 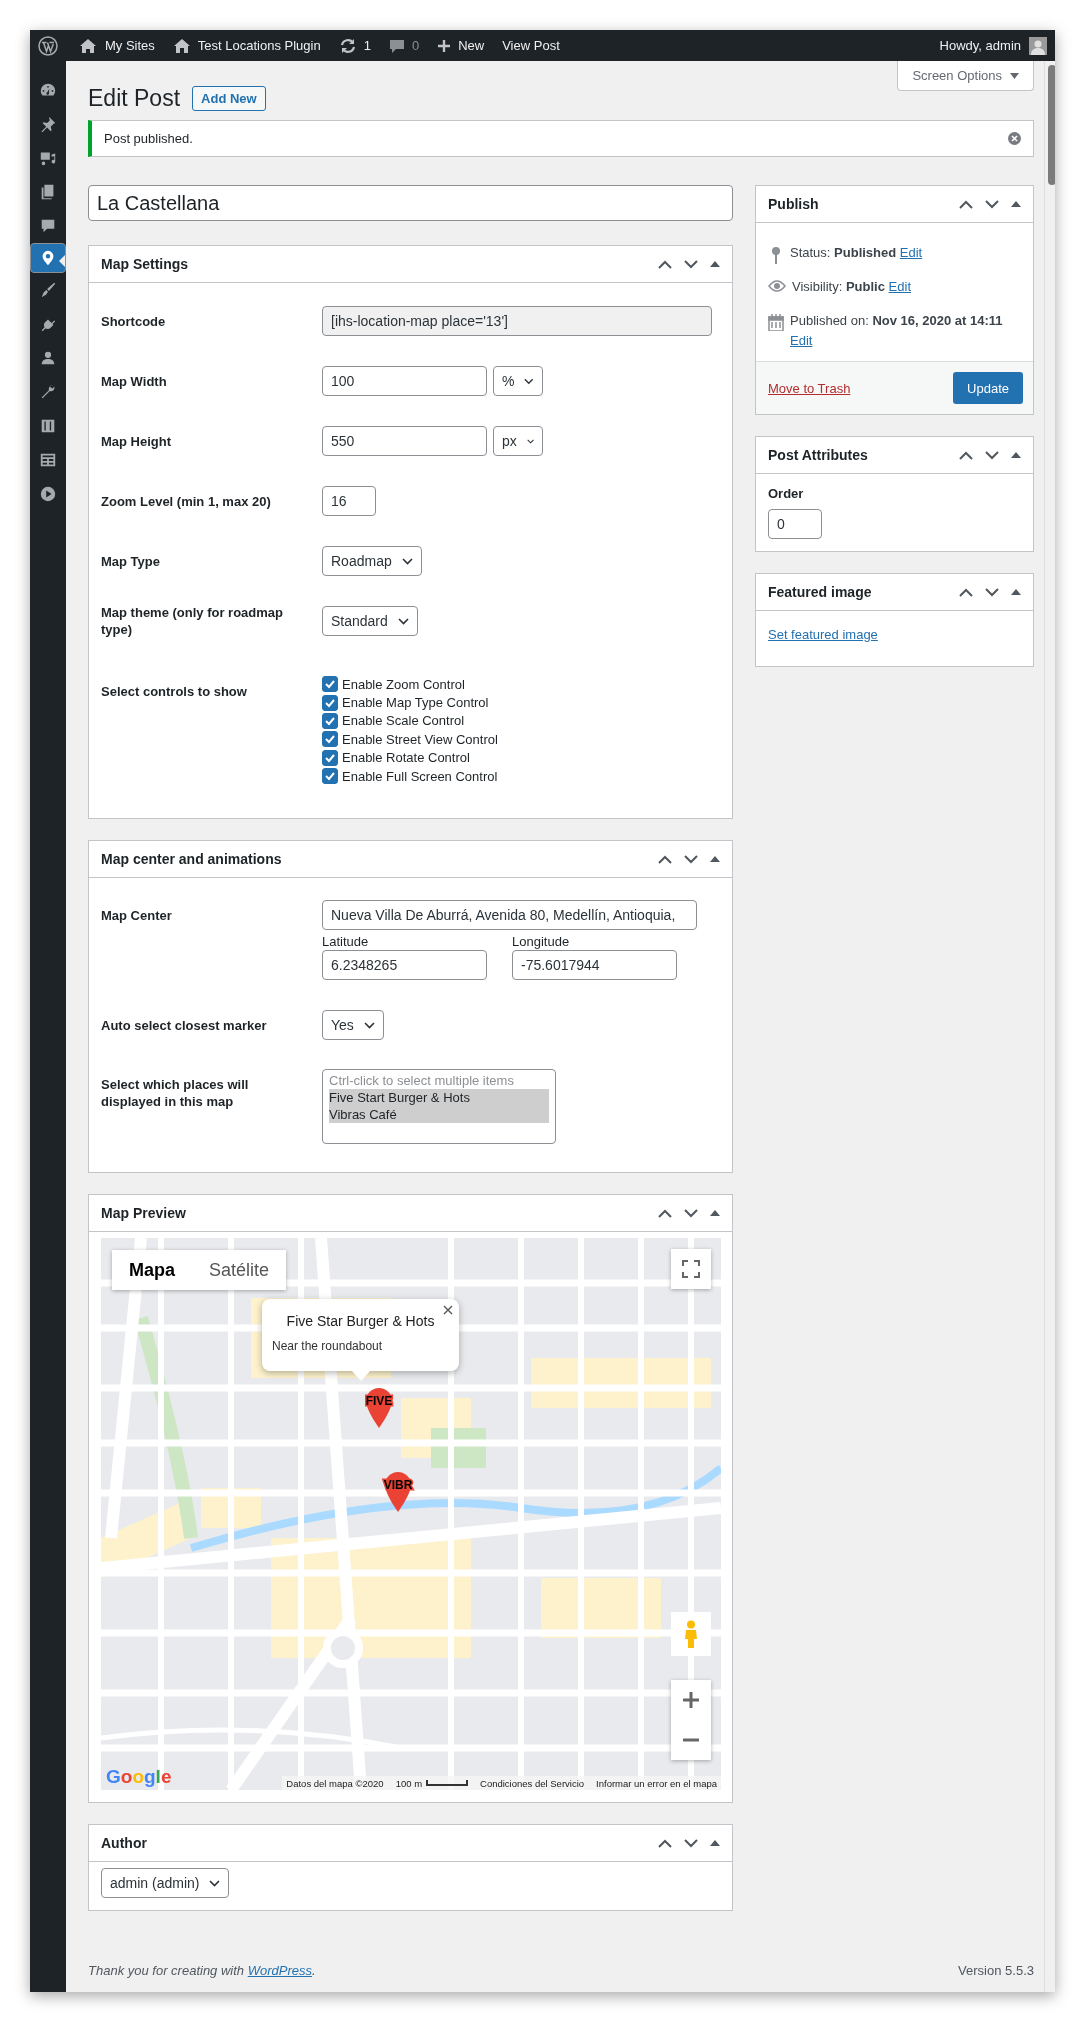 What do you see at coordinates (461, 45) in the screenshot?
I see `admin-bar-link: New` at bounding box center [461, 45].